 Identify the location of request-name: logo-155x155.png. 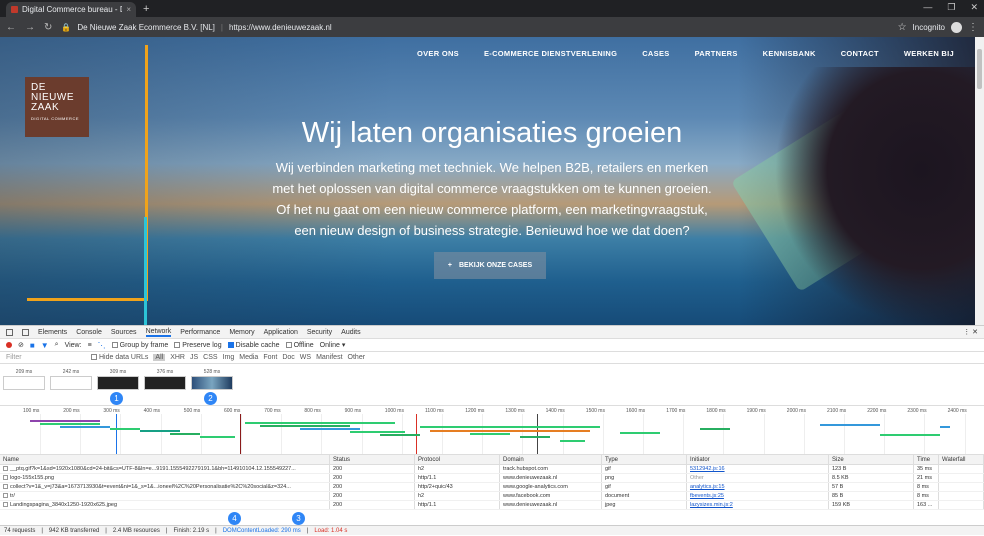
(32, 478).